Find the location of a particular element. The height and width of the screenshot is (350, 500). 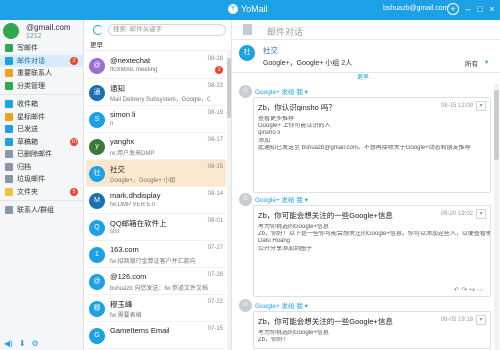

filter-caret-icon: ▾ is located at coordinates (486, 62).